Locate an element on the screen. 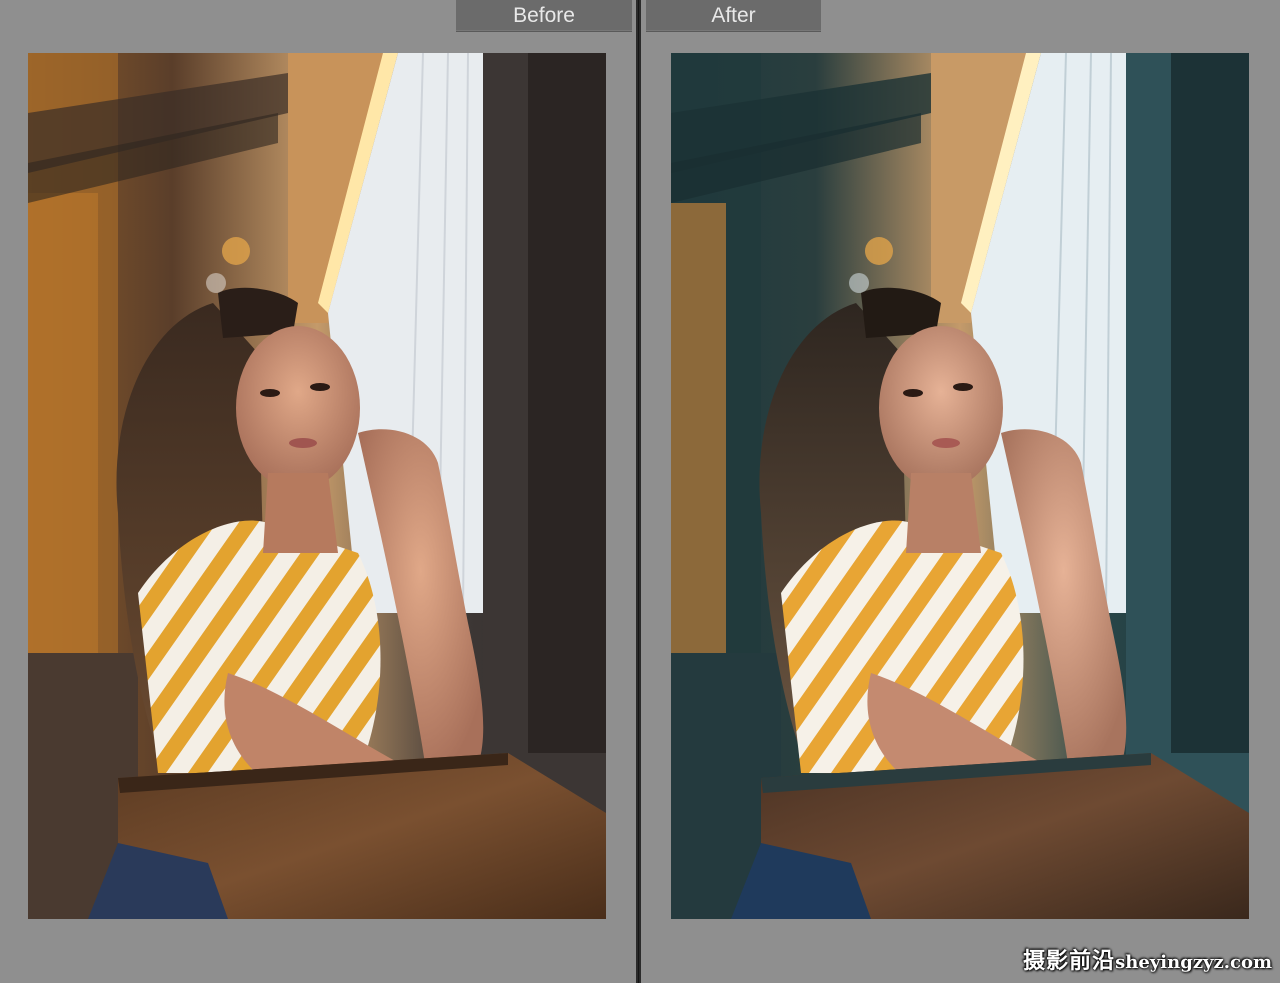 The image size is (1280, 983). watermark-en: sheyingzyz.com is located at coordinates (1193, 962).